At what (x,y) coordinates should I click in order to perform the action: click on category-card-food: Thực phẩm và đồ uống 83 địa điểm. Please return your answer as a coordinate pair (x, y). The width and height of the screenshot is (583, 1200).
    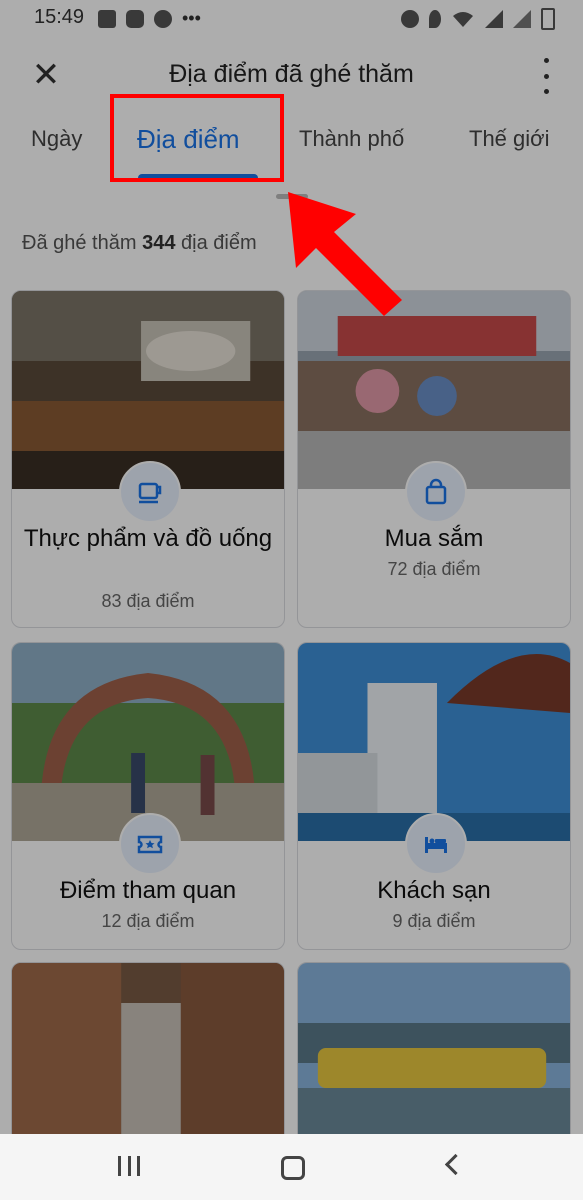
    Looking at the image, I should click on (148, 459).